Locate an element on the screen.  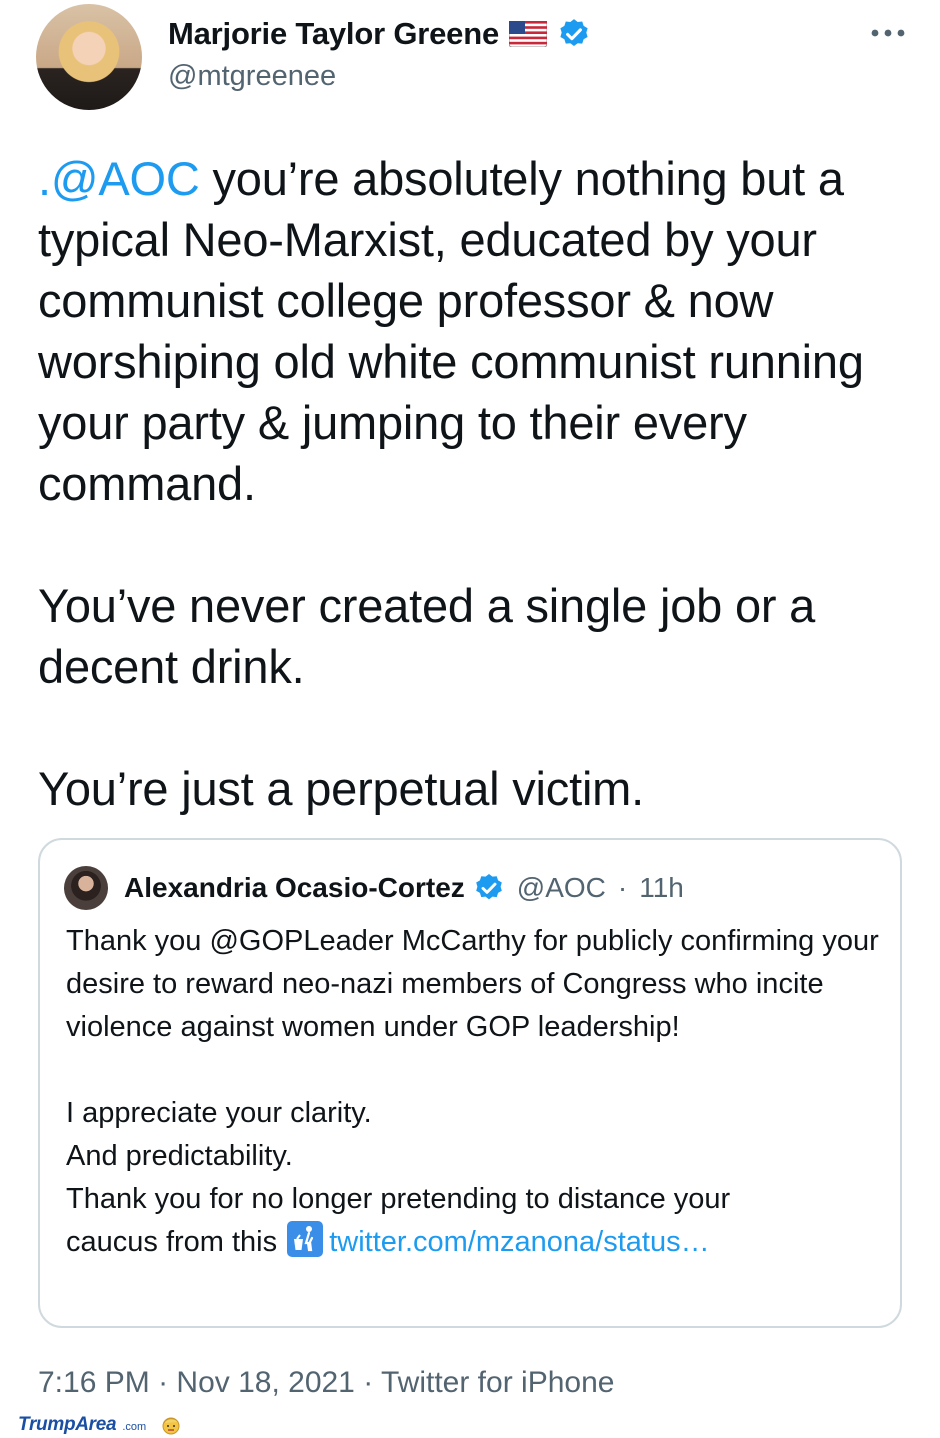
tweet-time: 7:16 PM is located at coordinates (94, 1382).